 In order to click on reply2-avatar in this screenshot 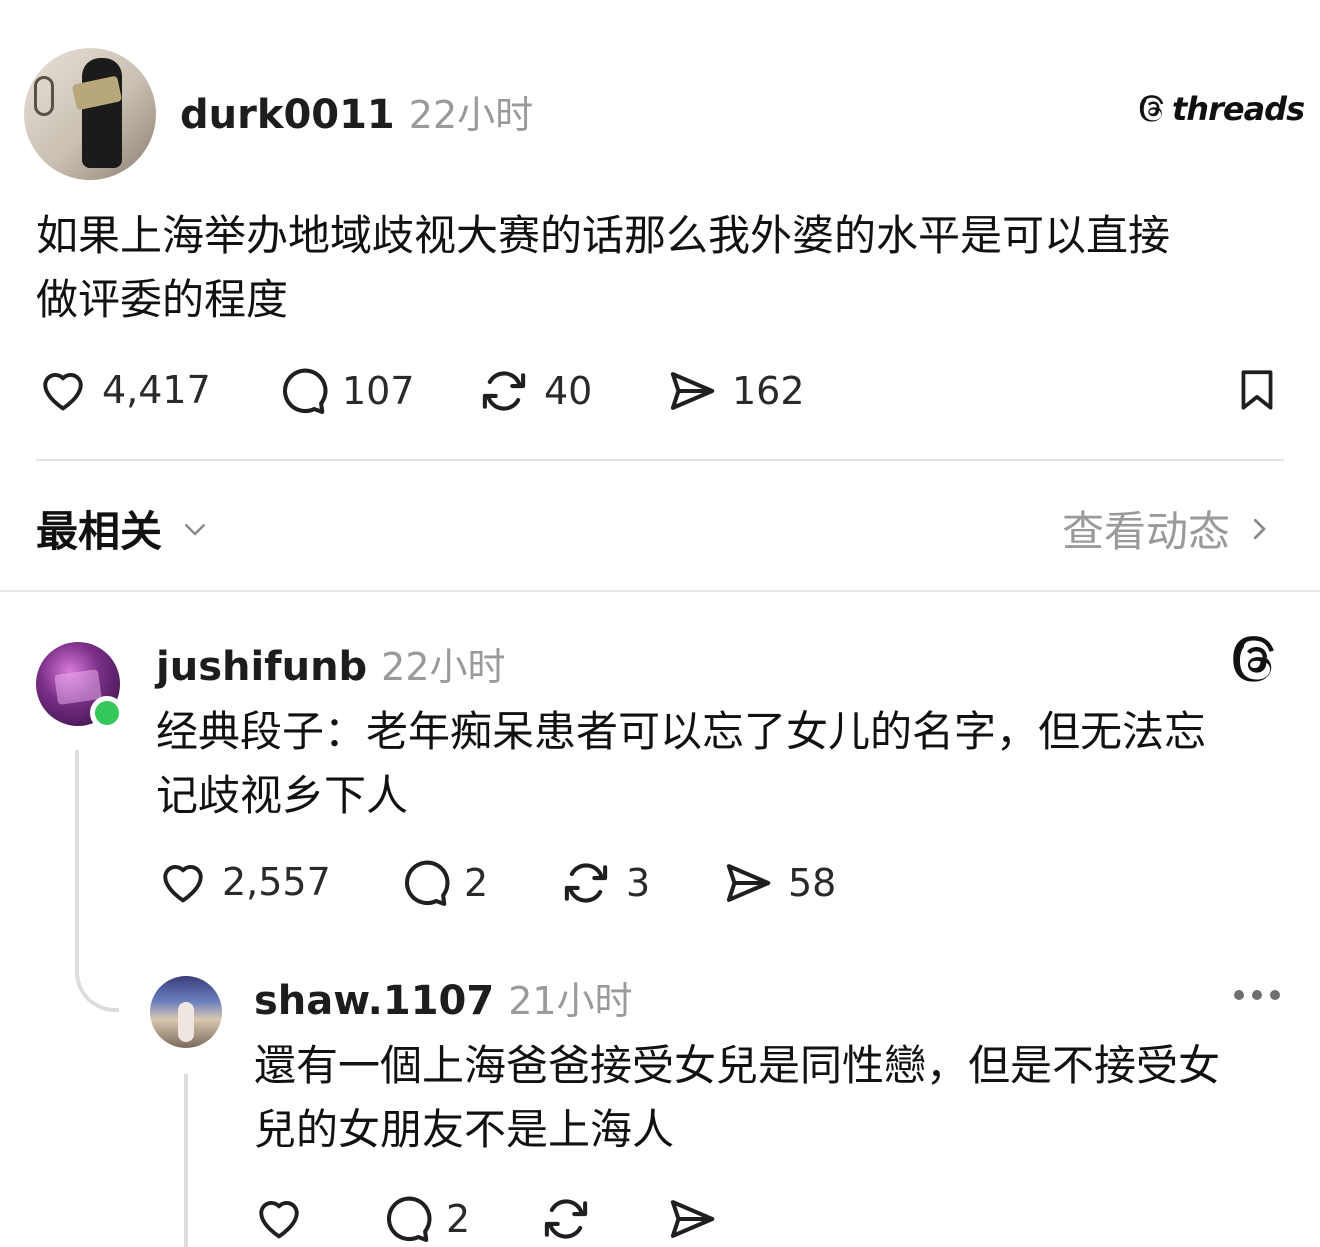, I will do `click(186, 1012)`.